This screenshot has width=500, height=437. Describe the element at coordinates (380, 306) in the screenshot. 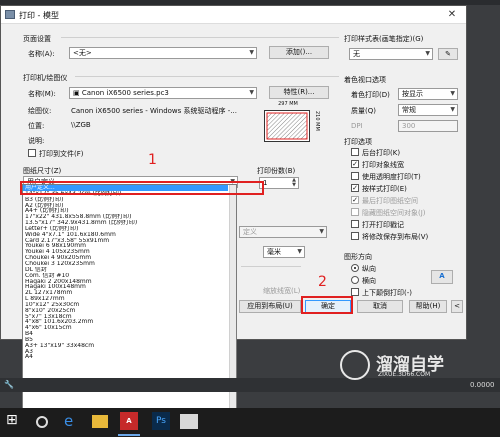

I see `cancel-button: 取消` at that location.